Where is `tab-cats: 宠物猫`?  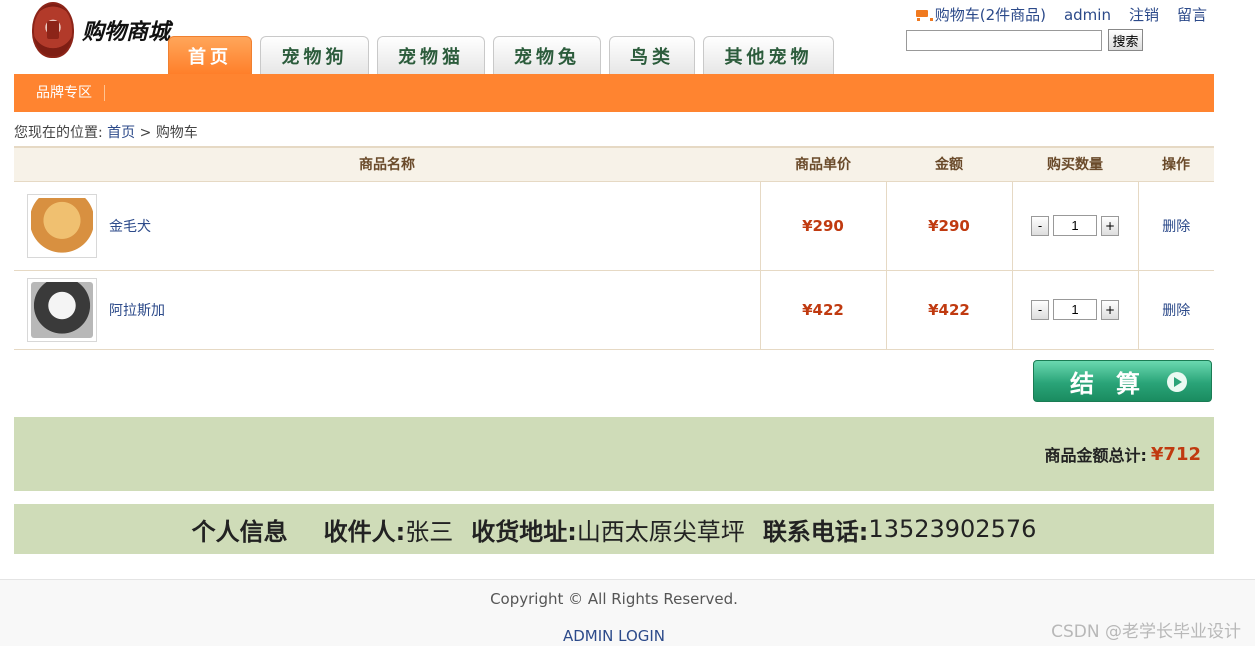 tab-cats: 宠物猫 is located at coordinates (431, 55).